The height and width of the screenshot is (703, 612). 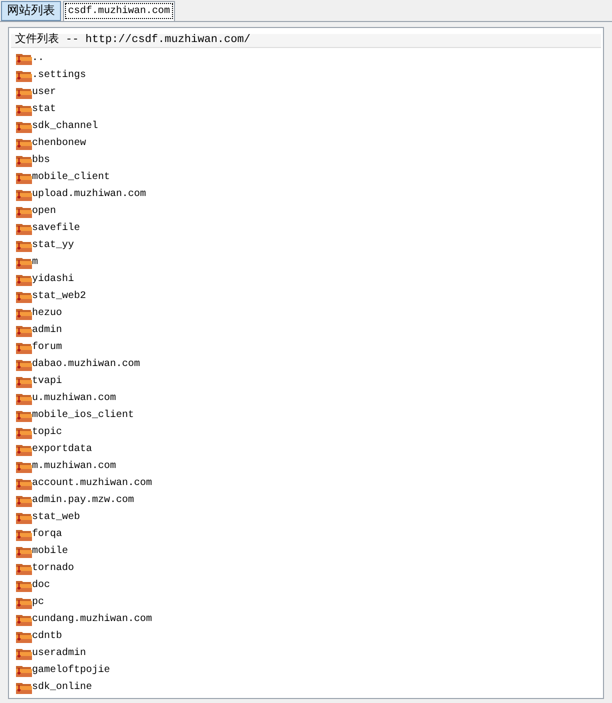 I want to click on folder-name: mobile_client, so click(x=71, y=177).